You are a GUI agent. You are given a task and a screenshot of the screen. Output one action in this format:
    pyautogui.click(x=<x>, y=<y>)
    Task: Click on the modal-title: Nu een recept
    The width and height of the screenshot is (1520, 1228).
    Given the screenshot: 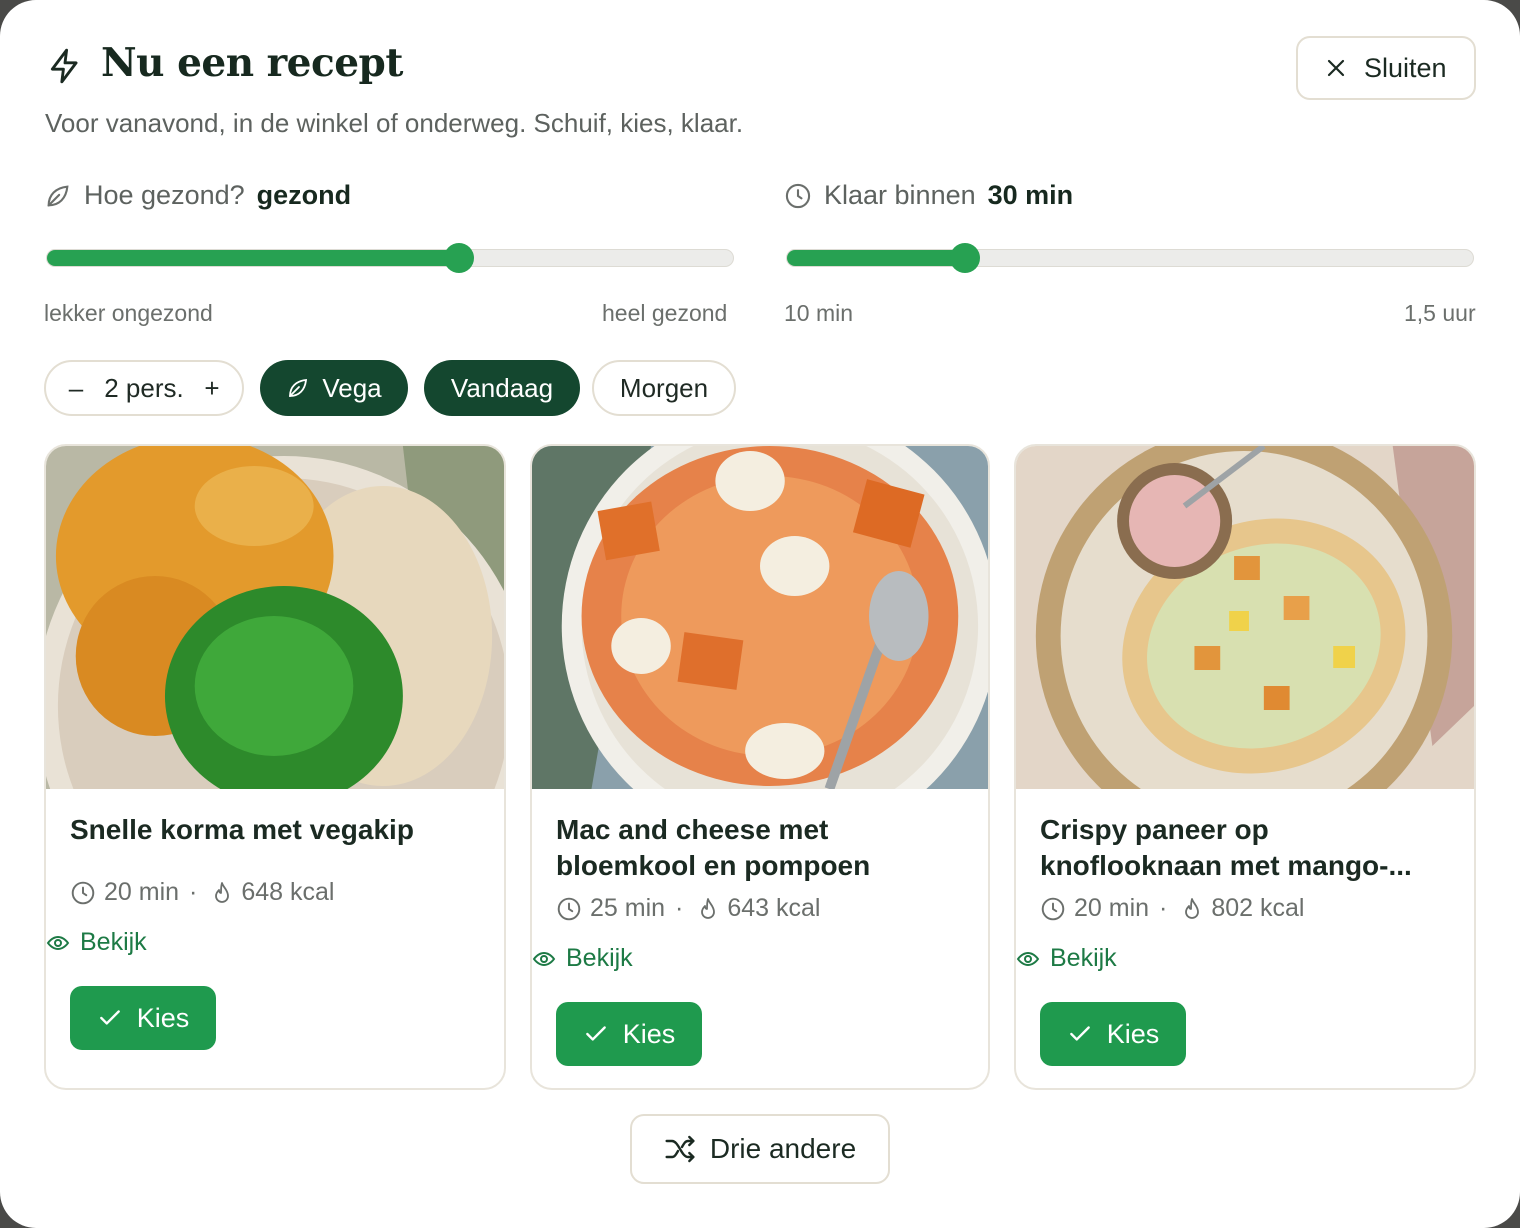 What is the action you would take?
    pyautogui.click(x=252, y=63)
    